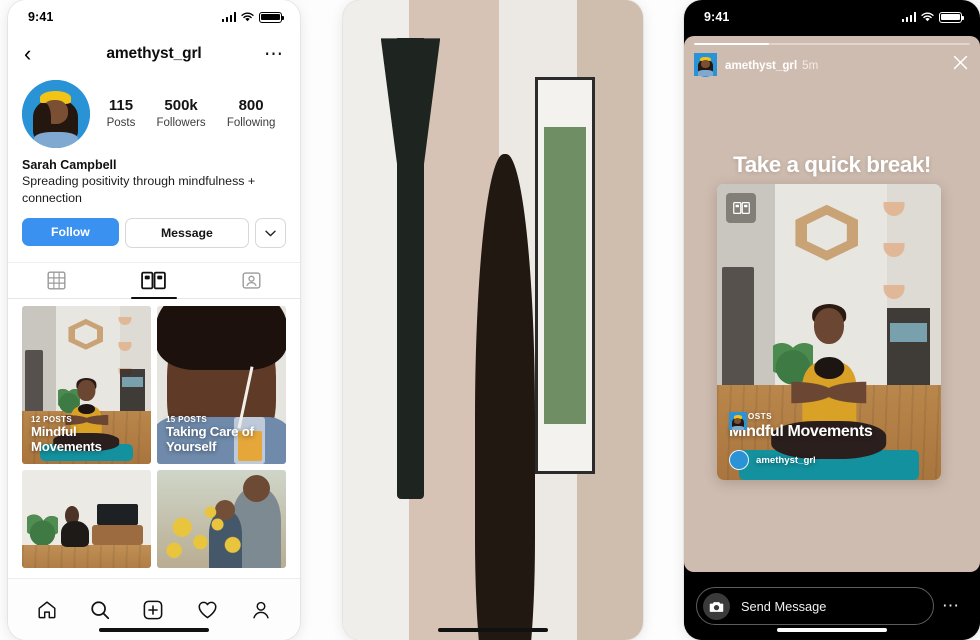 Image resolution: width=980 pixels, height=640 pixels. I want to click on story-header: amethyst_grl 5m, so click(832, 65).